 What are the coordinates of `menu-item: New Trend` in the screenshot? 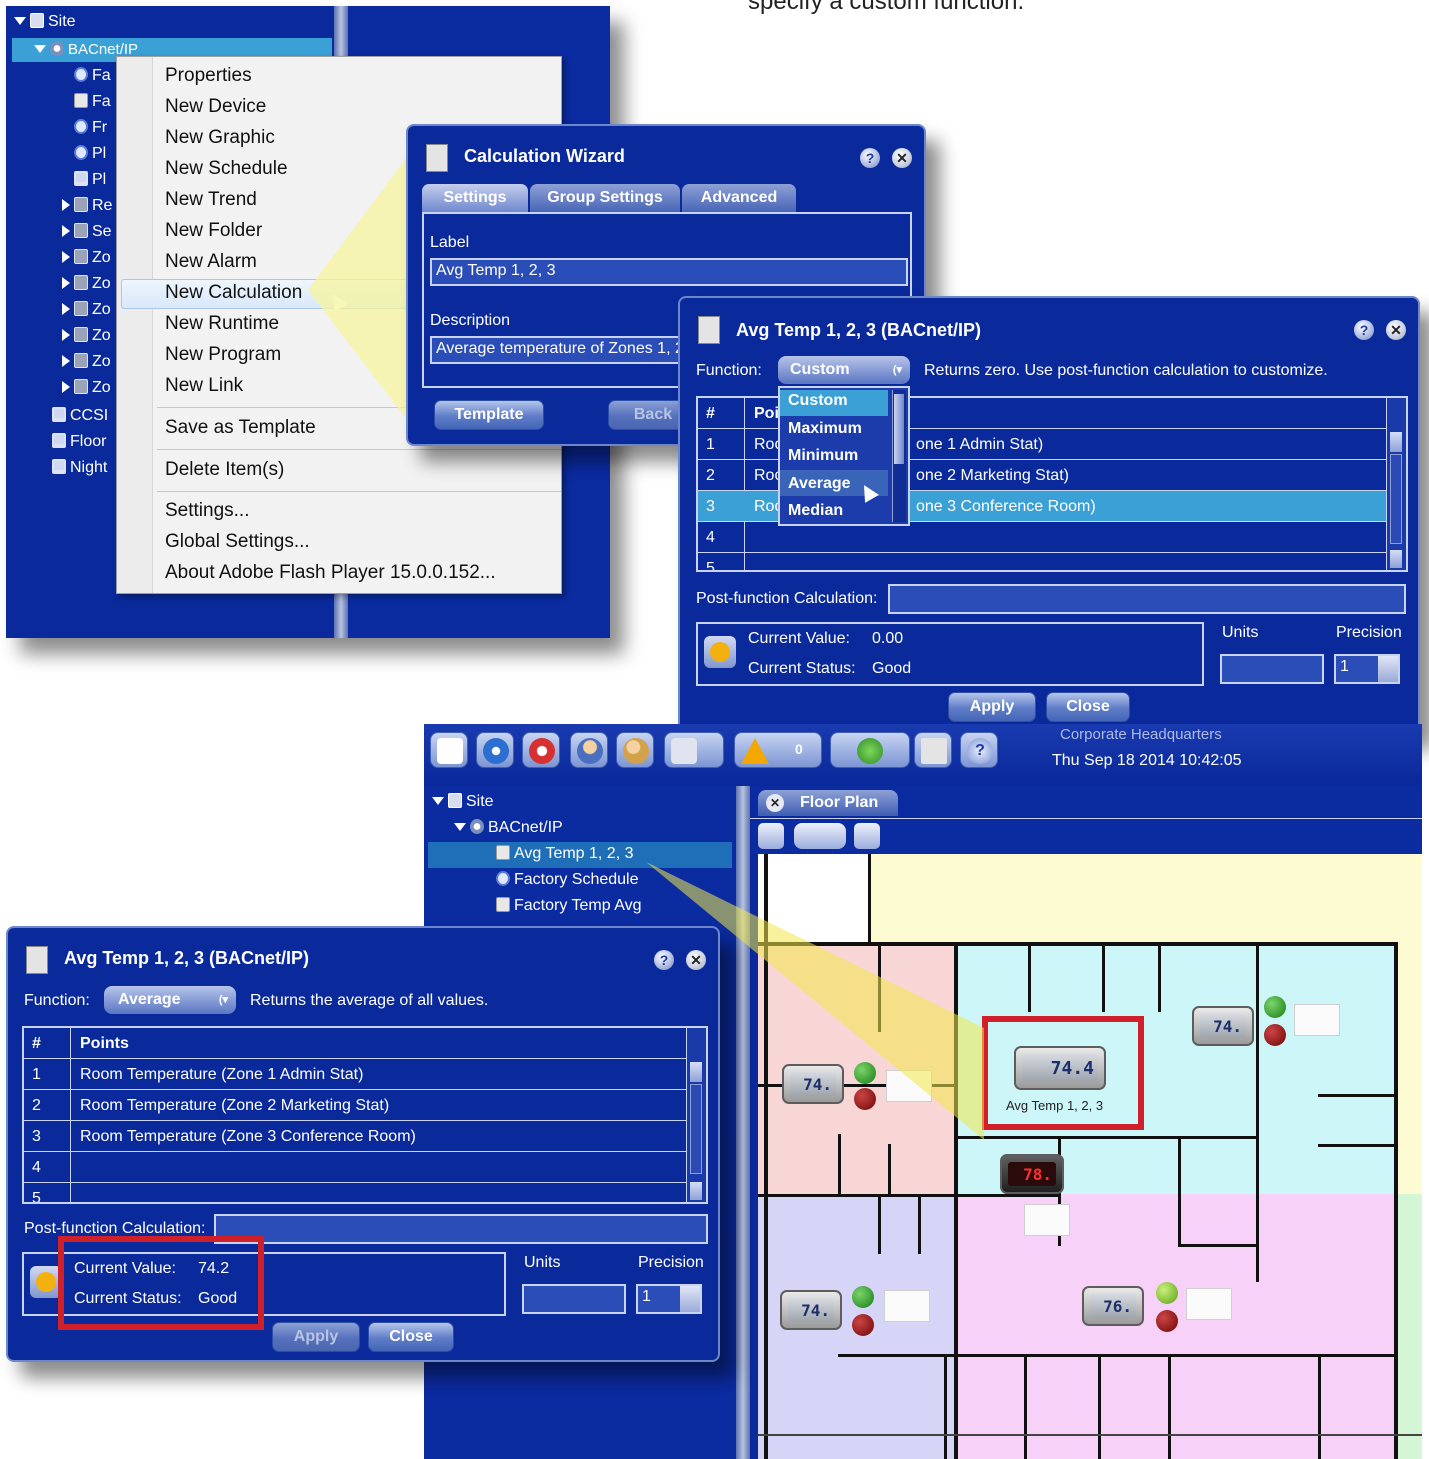 It's located at (211, 200).